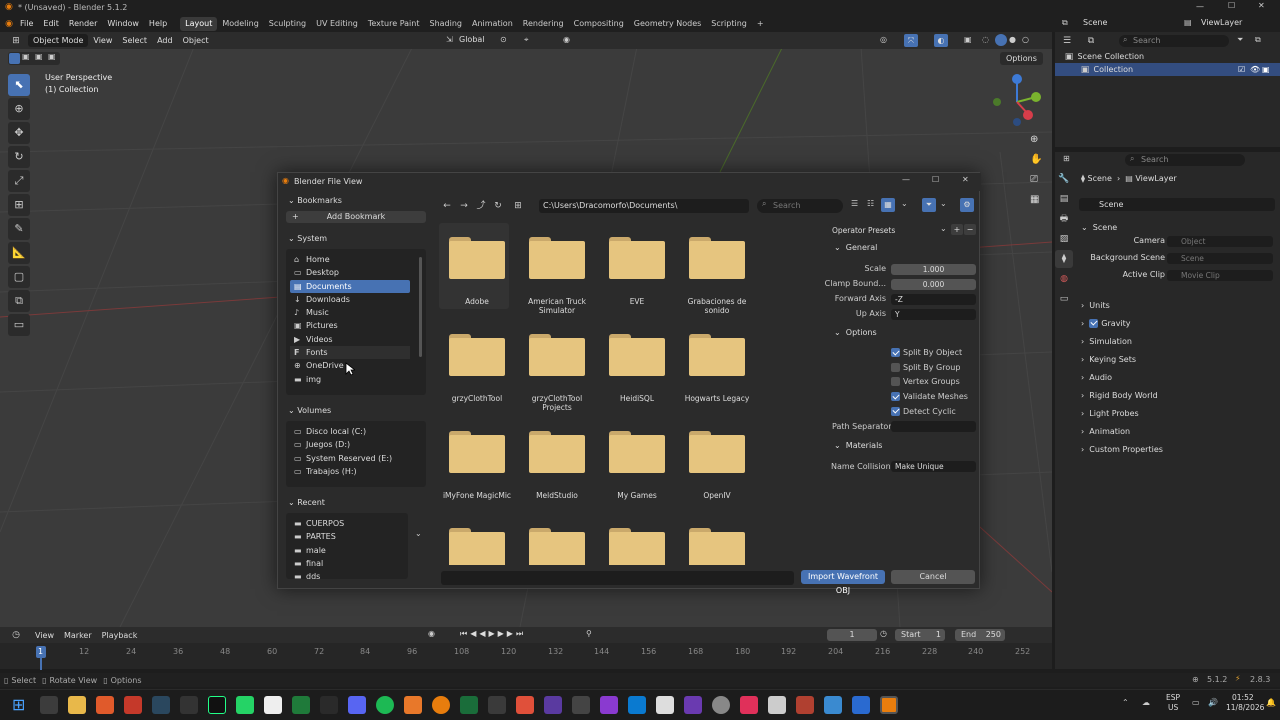  What do you see at coordinates (19, 325) in the screenshot?
I see `grease-pencil-tool-icon: ▭` at bounding box center [19, 325].